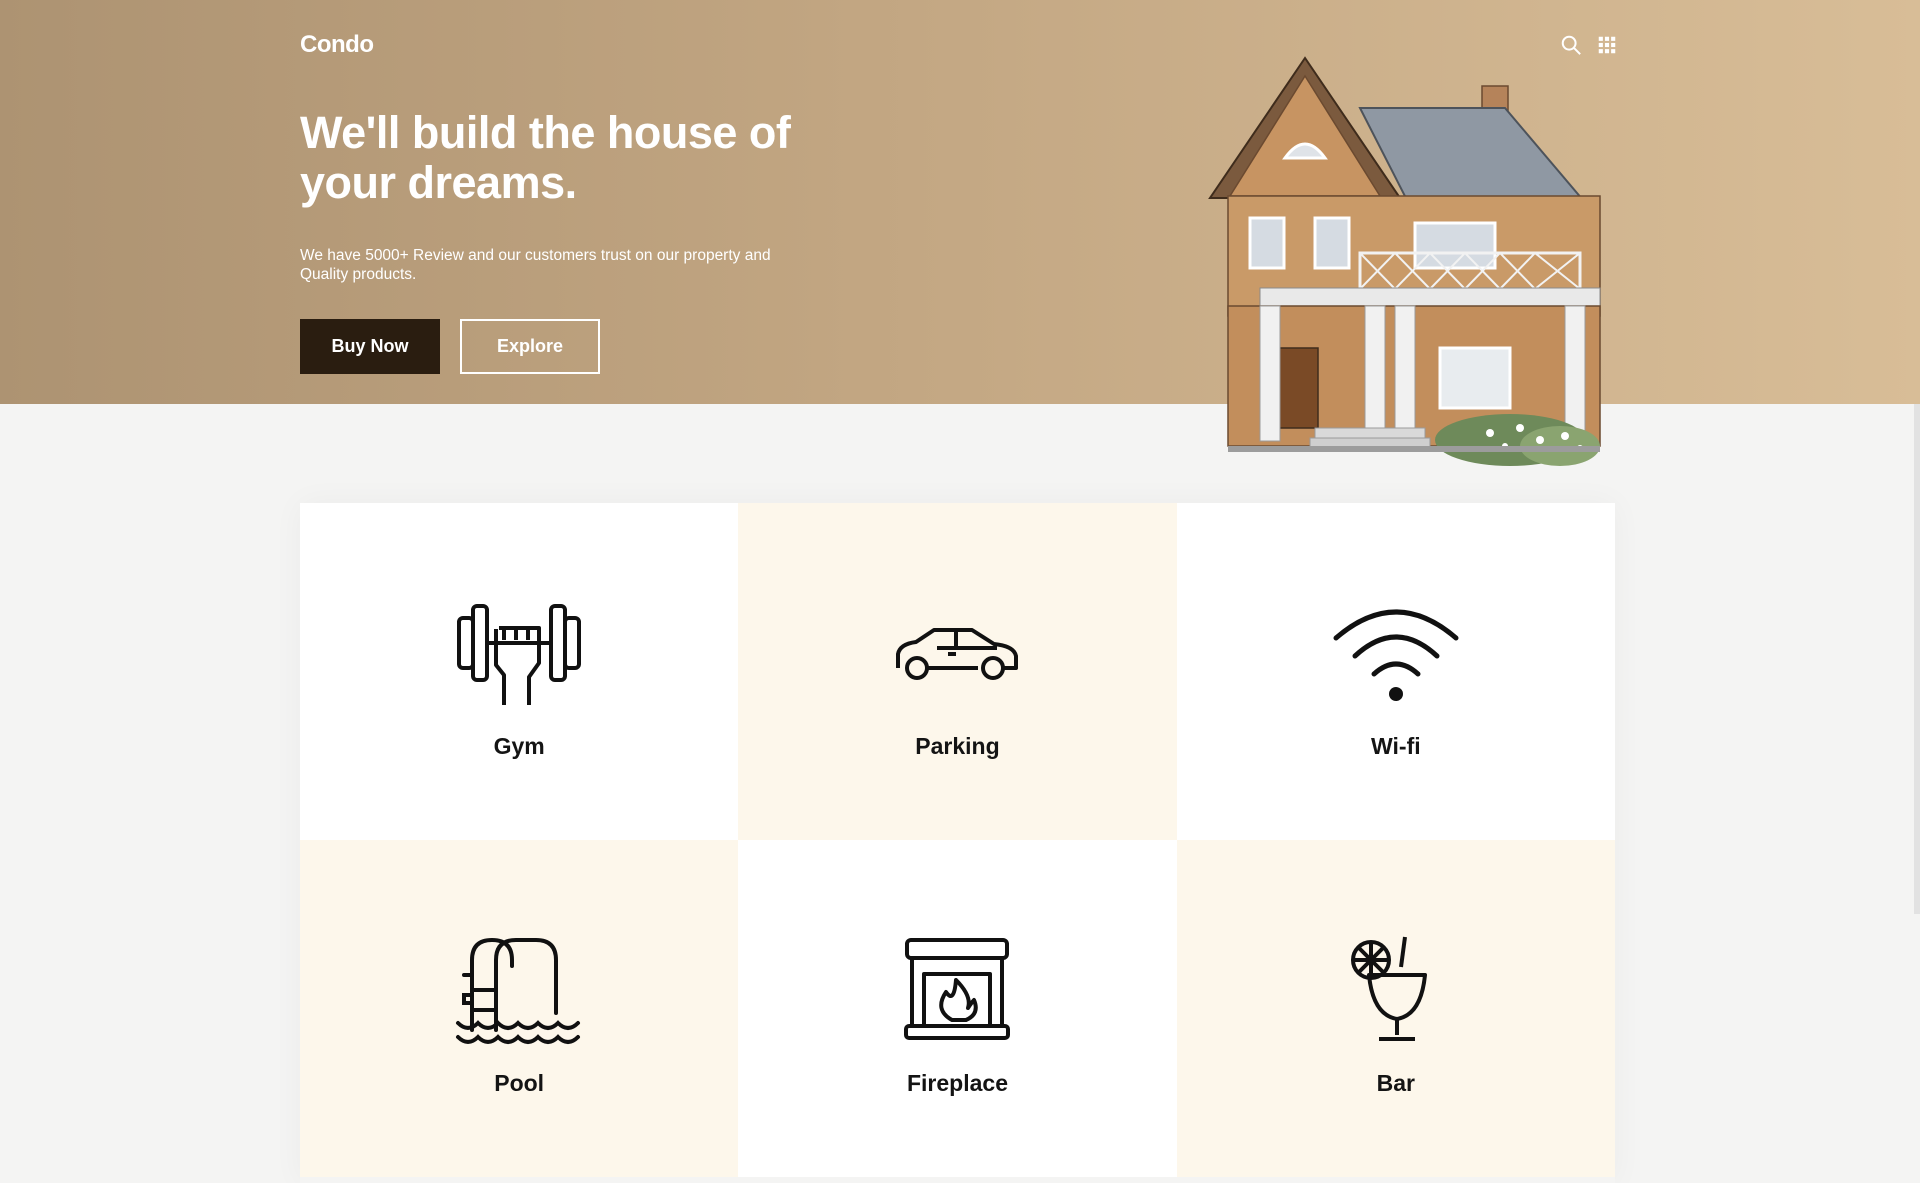 The height and width of the screenshot is (1183, 1920). Describe the element at coordinates (545, 157) in the screenshot. I see `hero-headline: We'll build the house of your dreams.` at that location.